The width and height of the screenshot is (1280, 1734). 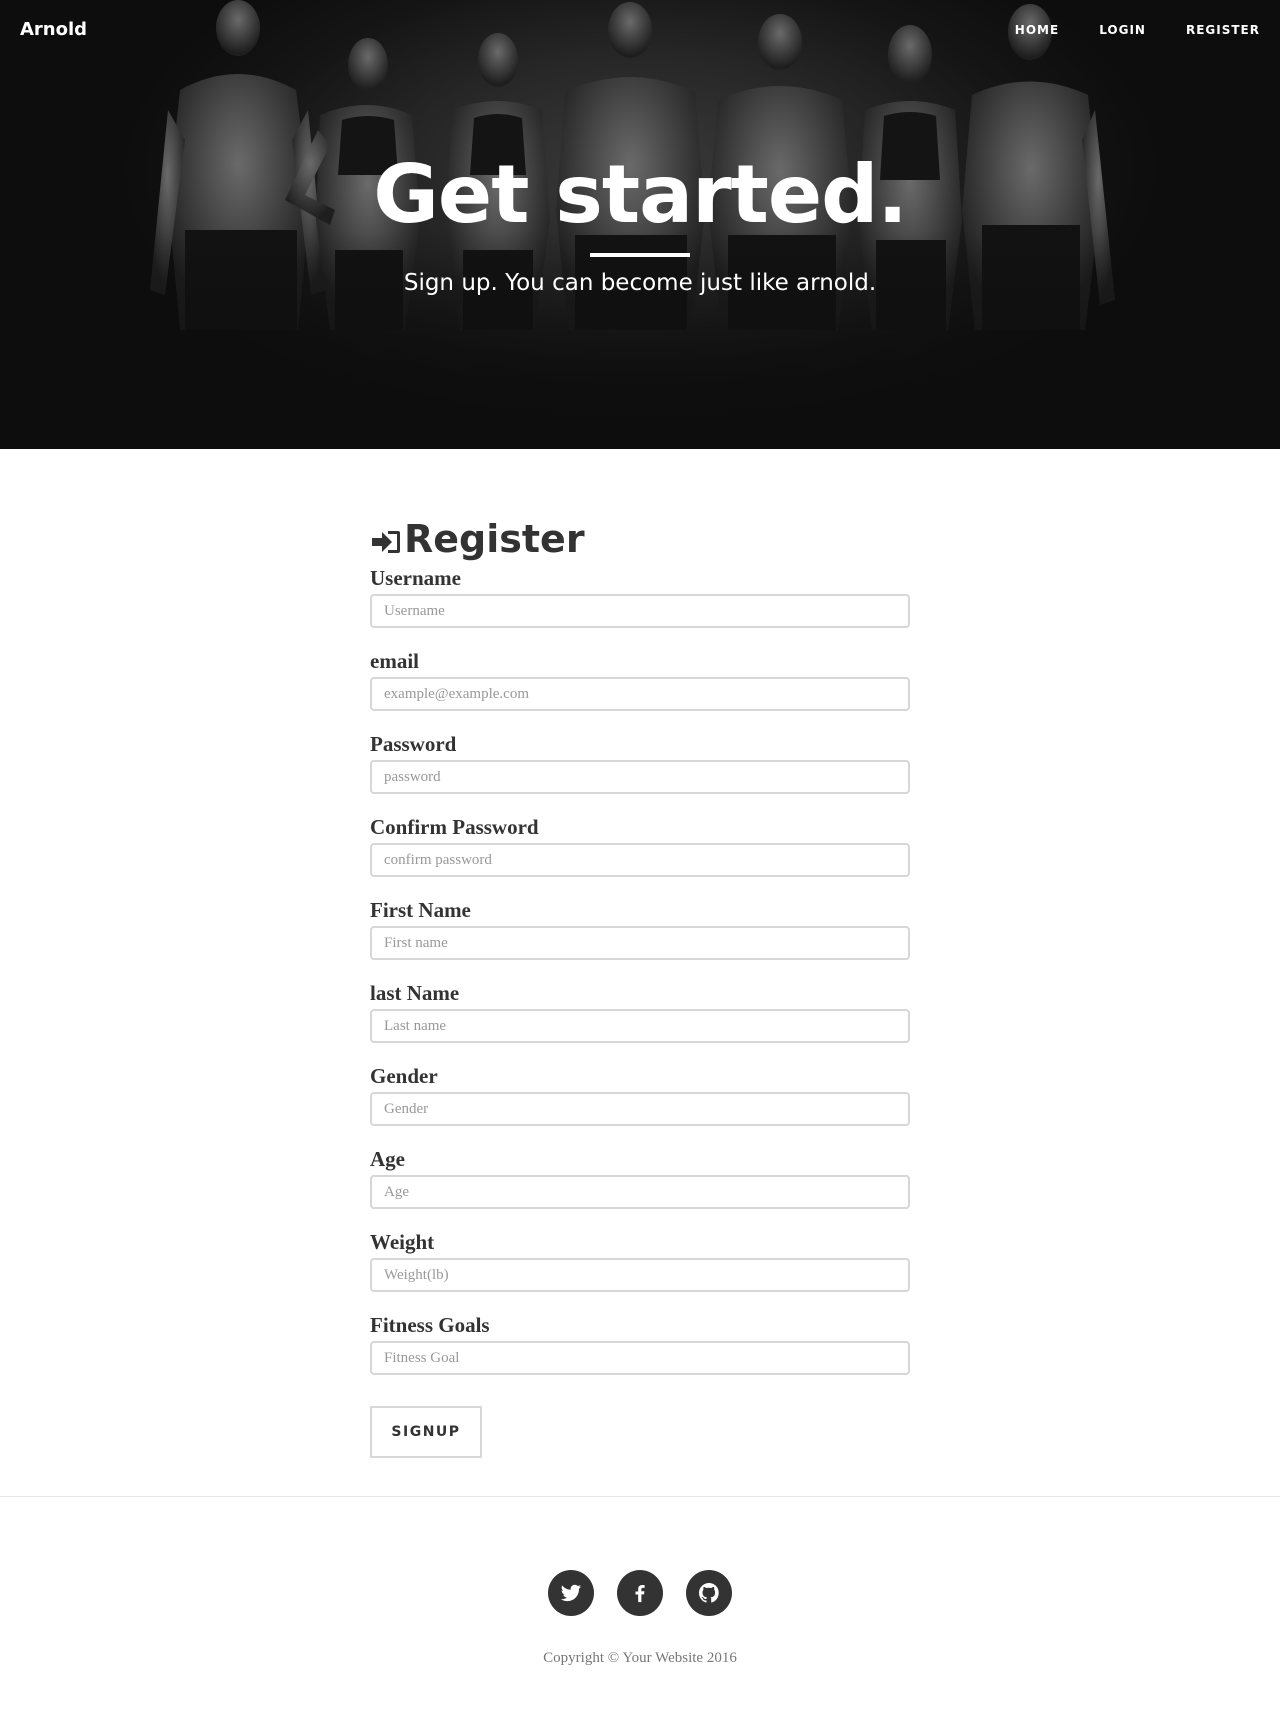 What do you see at coordinates (454, 827) in the screenshot?
I see `confirm-password-label: Confirm Password` at bounding box center [454, 827].